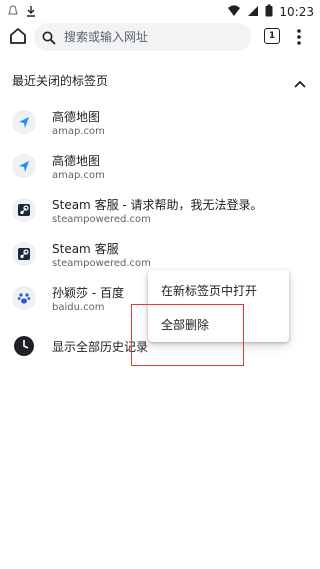  What do you see at coordinates (13, 11) in the screenshot?
I see `notification-icon` at bounding box center [13, 11].